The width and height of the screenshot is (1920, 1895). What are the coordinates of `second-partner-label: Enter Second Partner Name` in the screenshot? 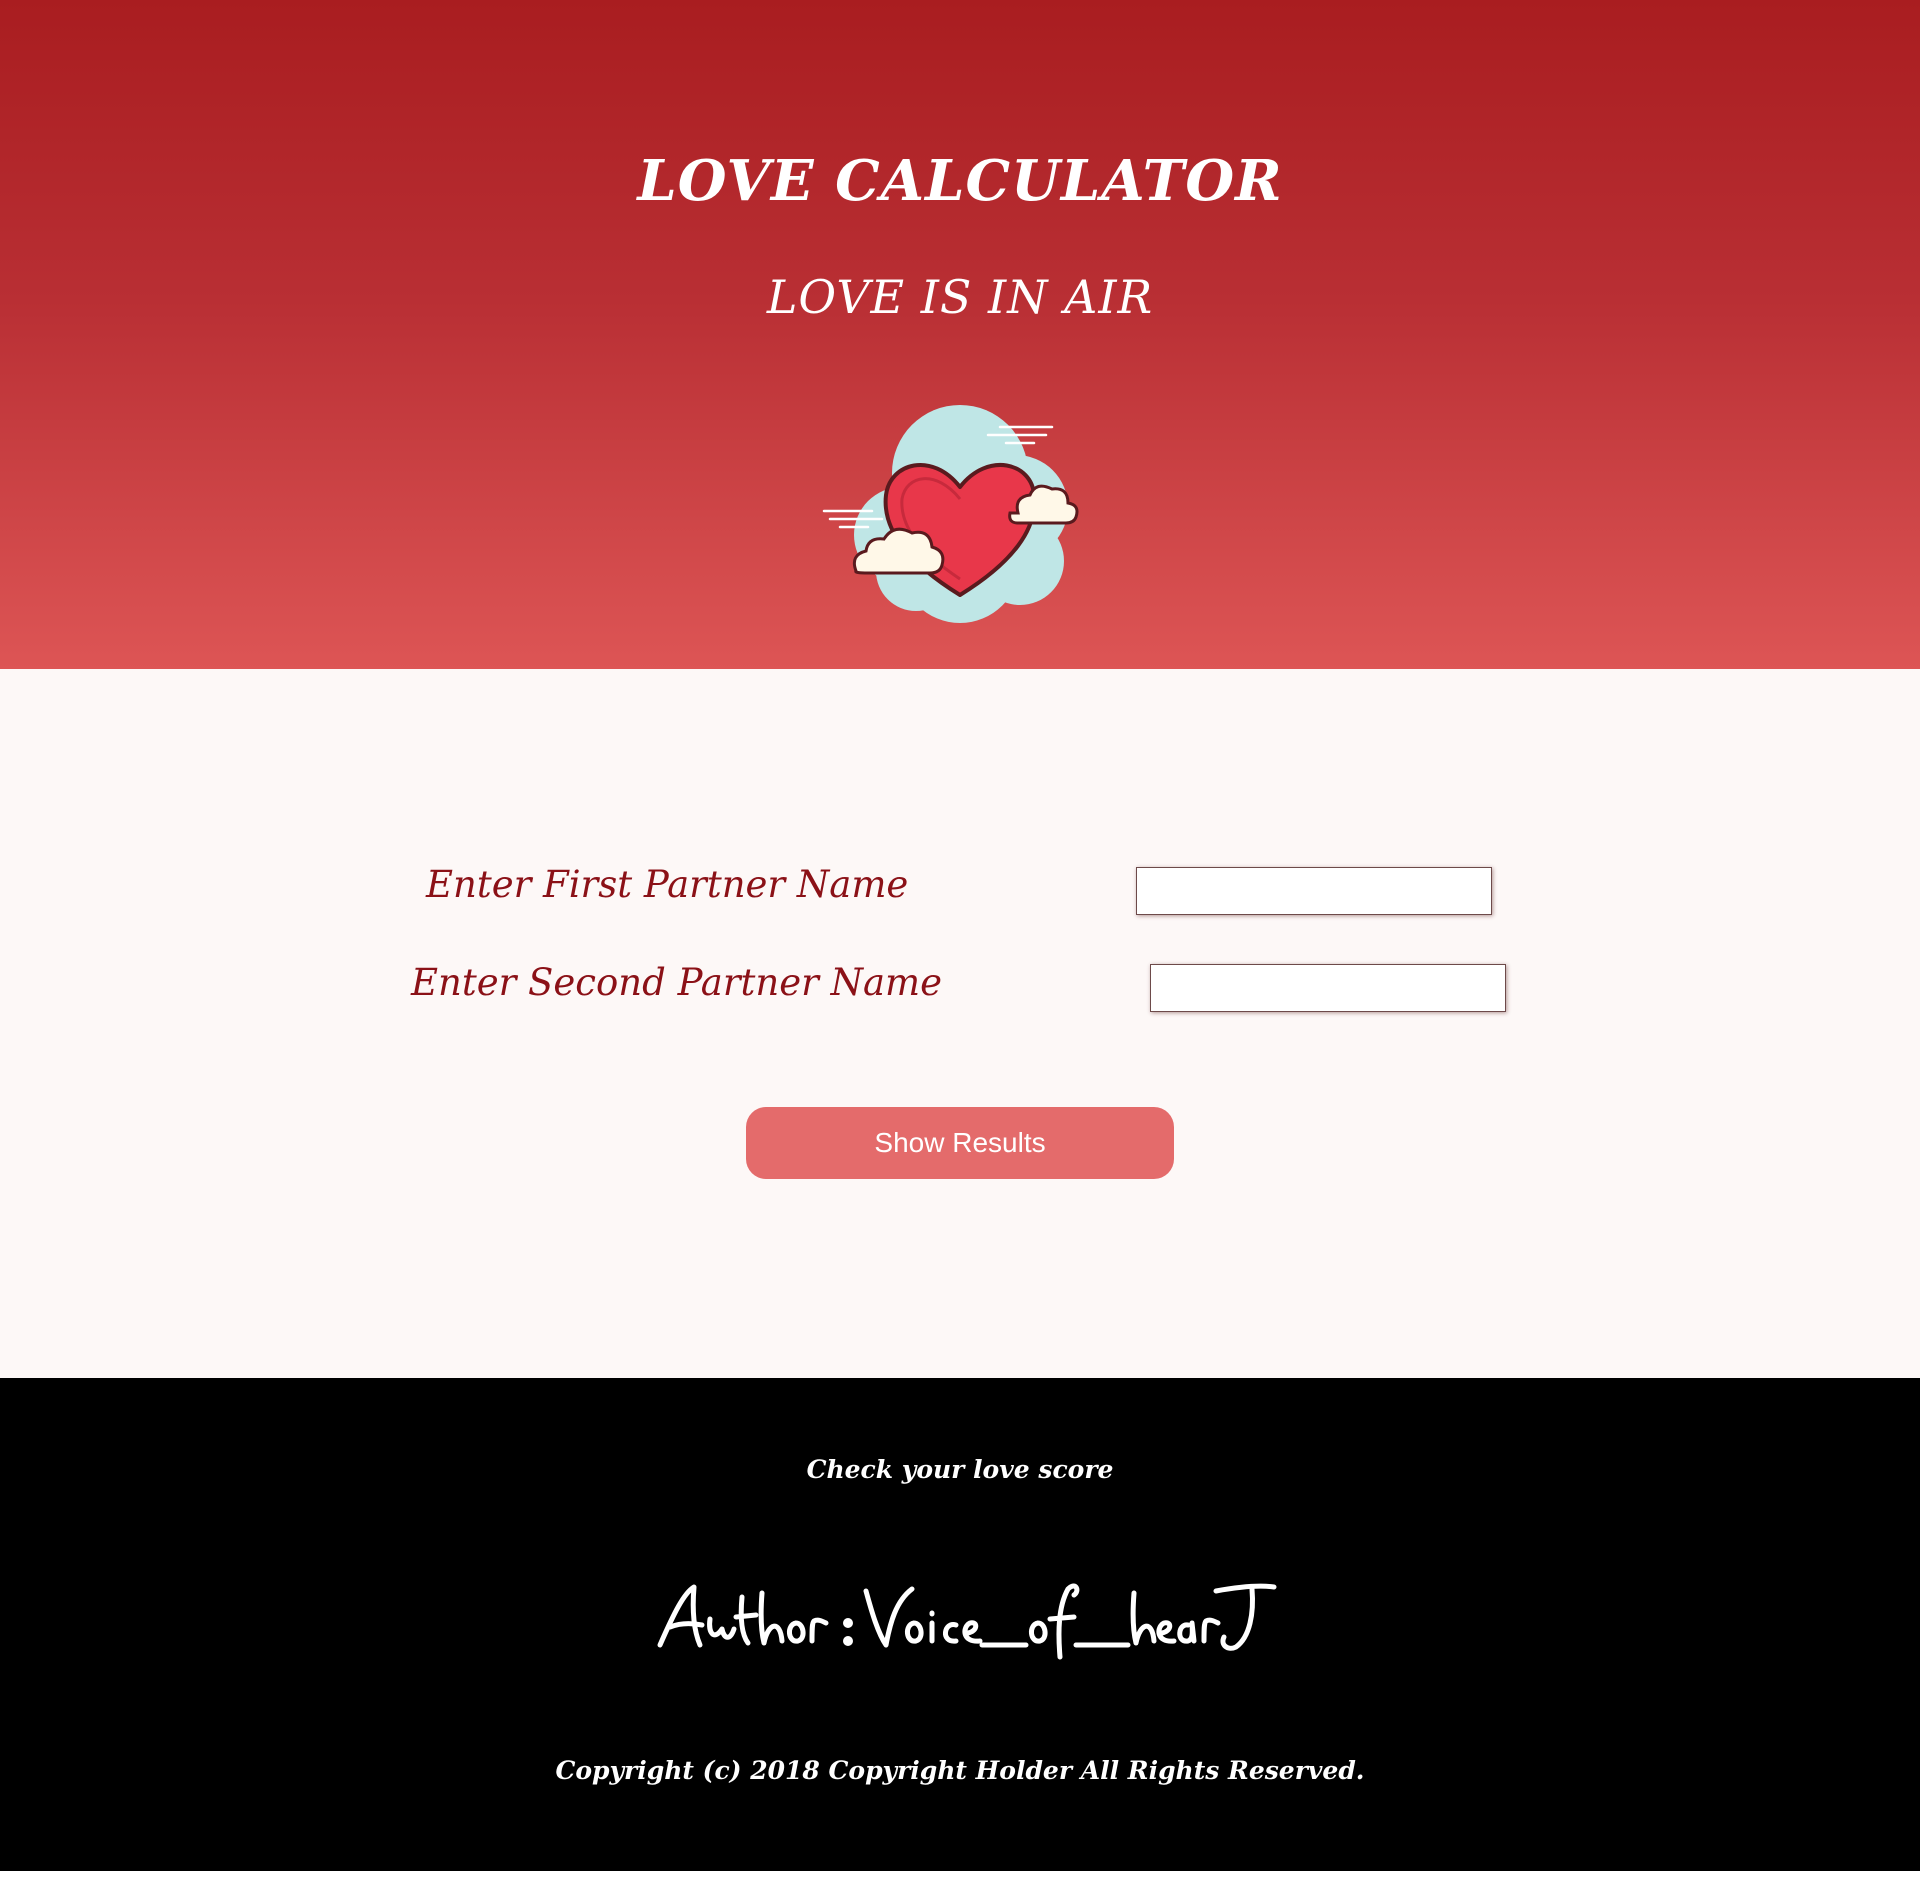 It's located at (677, 982).